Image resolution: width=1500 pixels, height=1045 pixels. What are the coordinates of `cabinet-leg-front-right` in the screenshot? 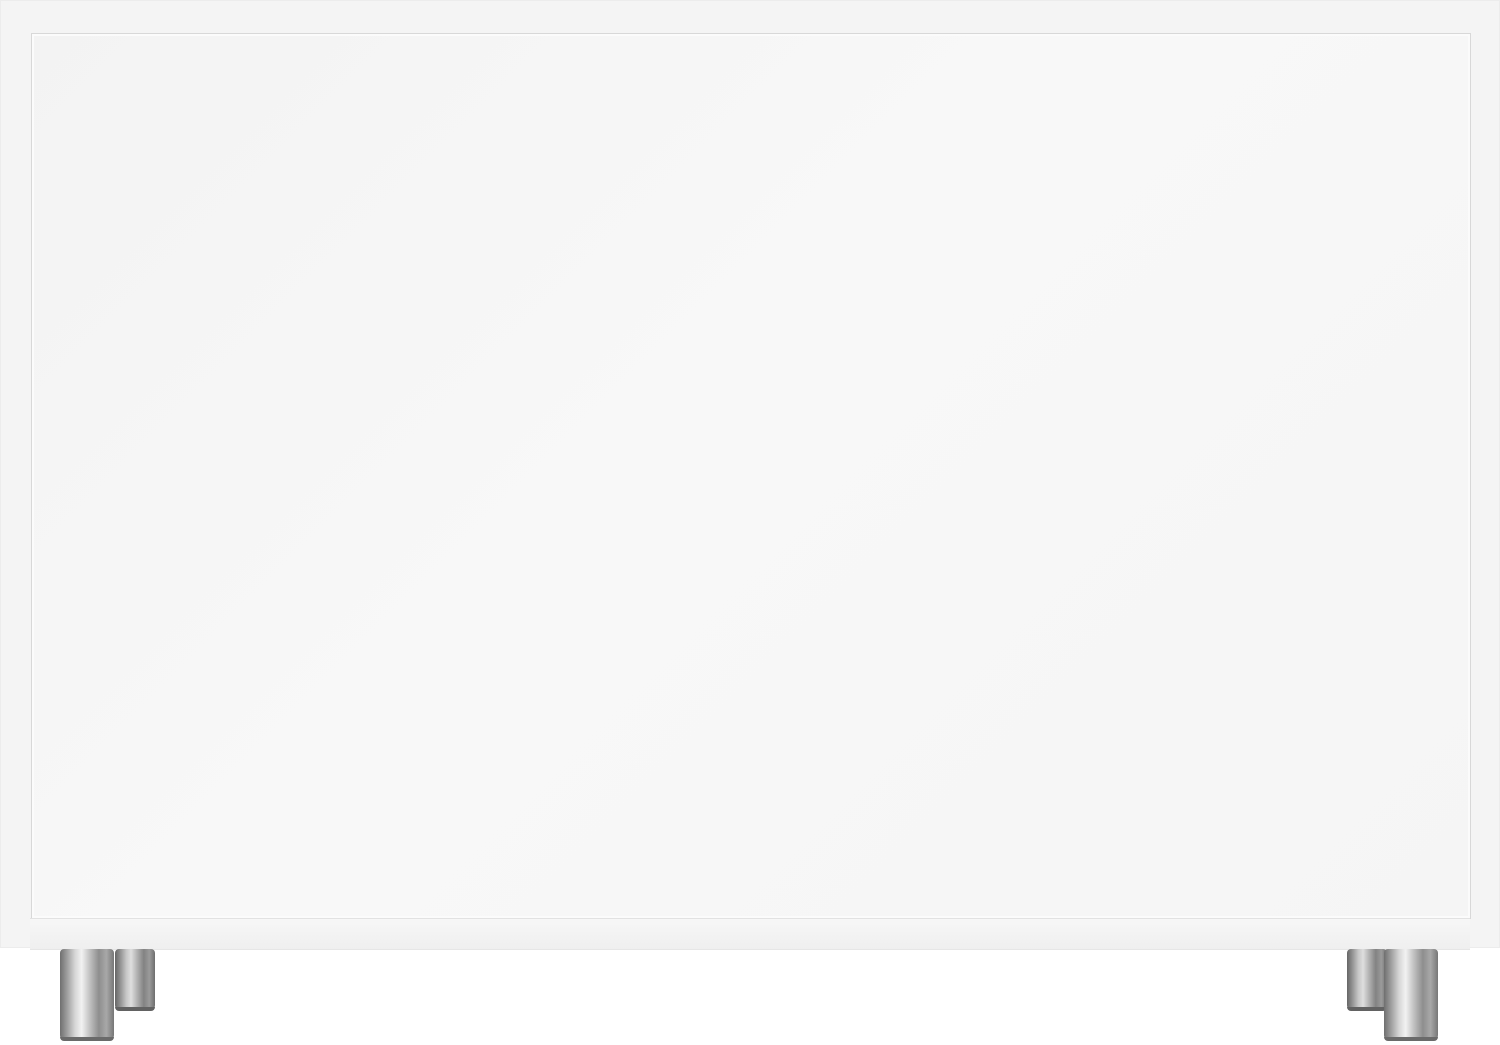 It's located at (1411, 995).